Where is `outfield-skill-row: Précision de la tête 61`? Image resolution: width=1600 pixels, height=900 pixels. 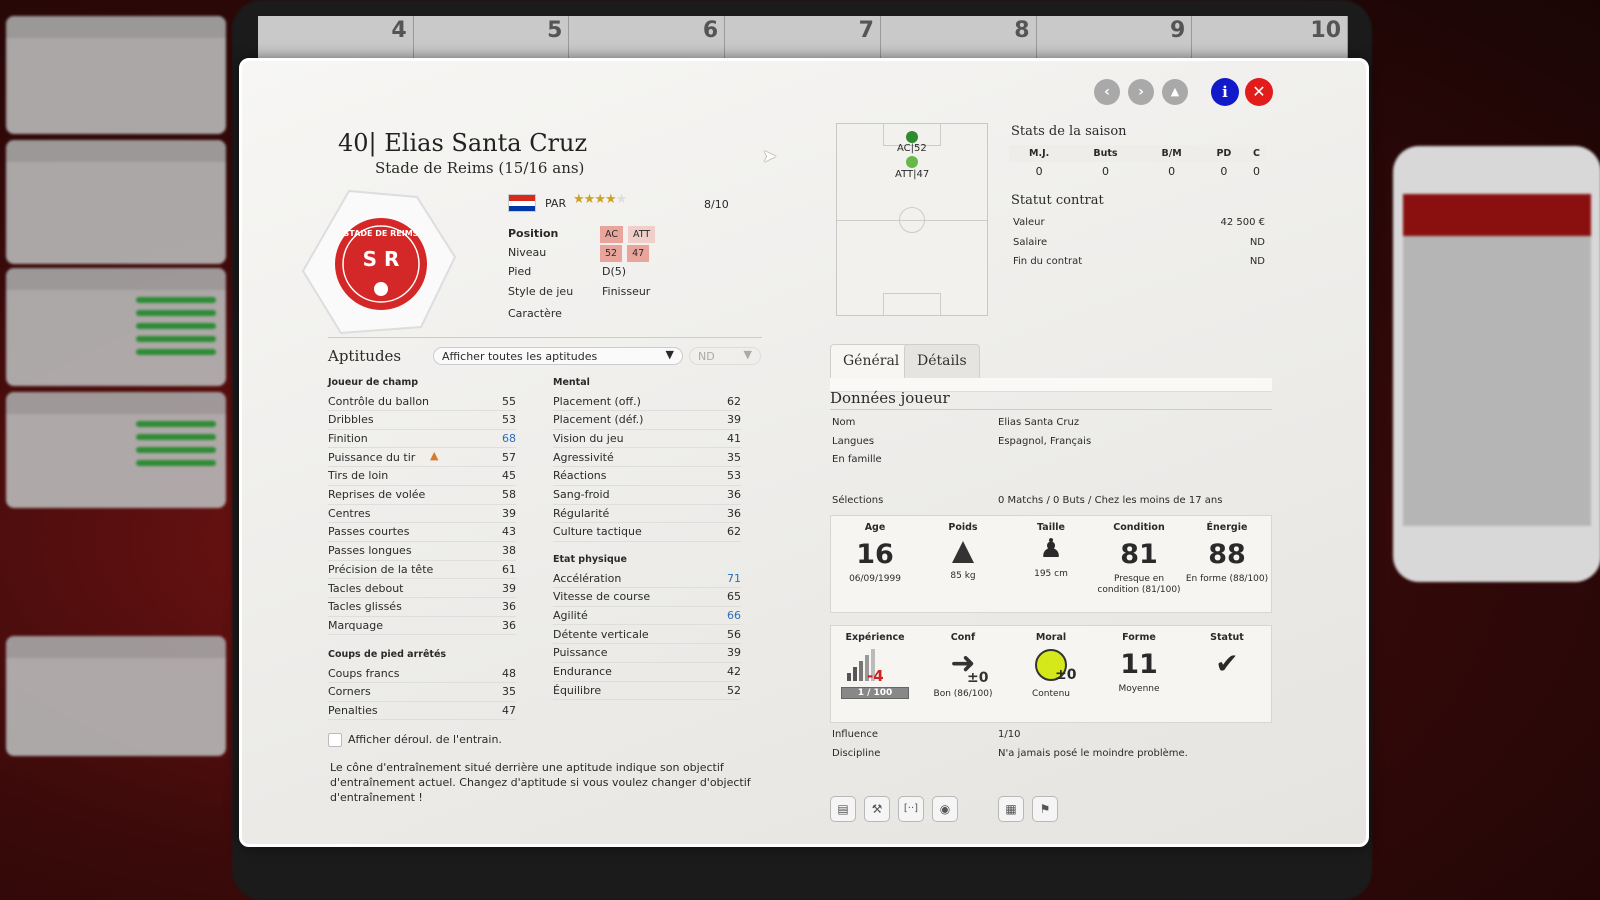
outfield-skill-row: Précision de la tête 61 is located at coordinates (422, 570).